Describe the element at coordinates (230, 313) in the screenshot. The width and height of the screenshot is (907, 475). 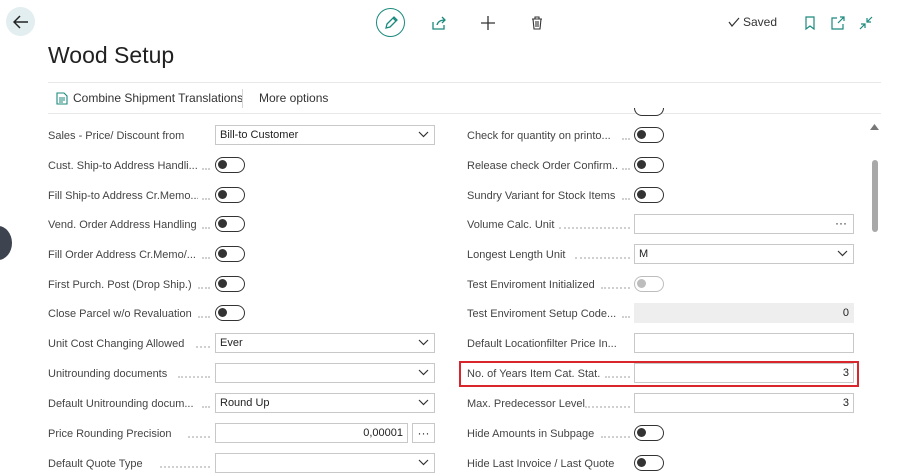
I see `close-parcel-toggle` at that location.